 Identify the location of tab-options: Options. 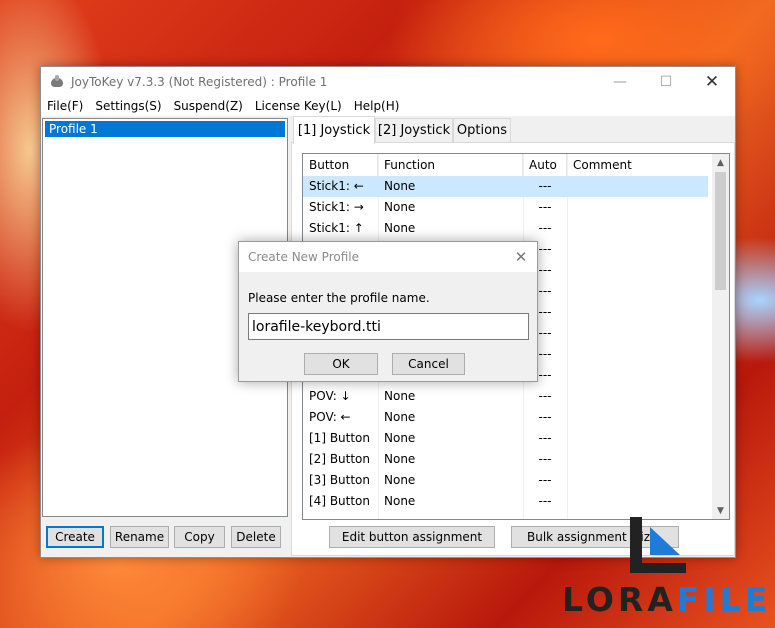
(482, 130).